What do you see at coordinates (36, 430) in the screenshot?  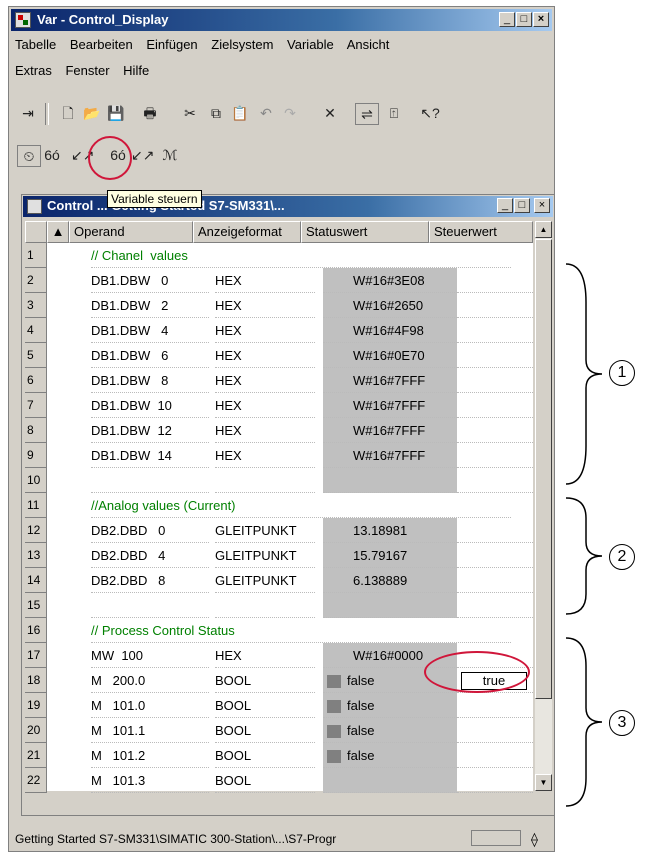 I see `row-number: 8` at bounding box center [36, 430].